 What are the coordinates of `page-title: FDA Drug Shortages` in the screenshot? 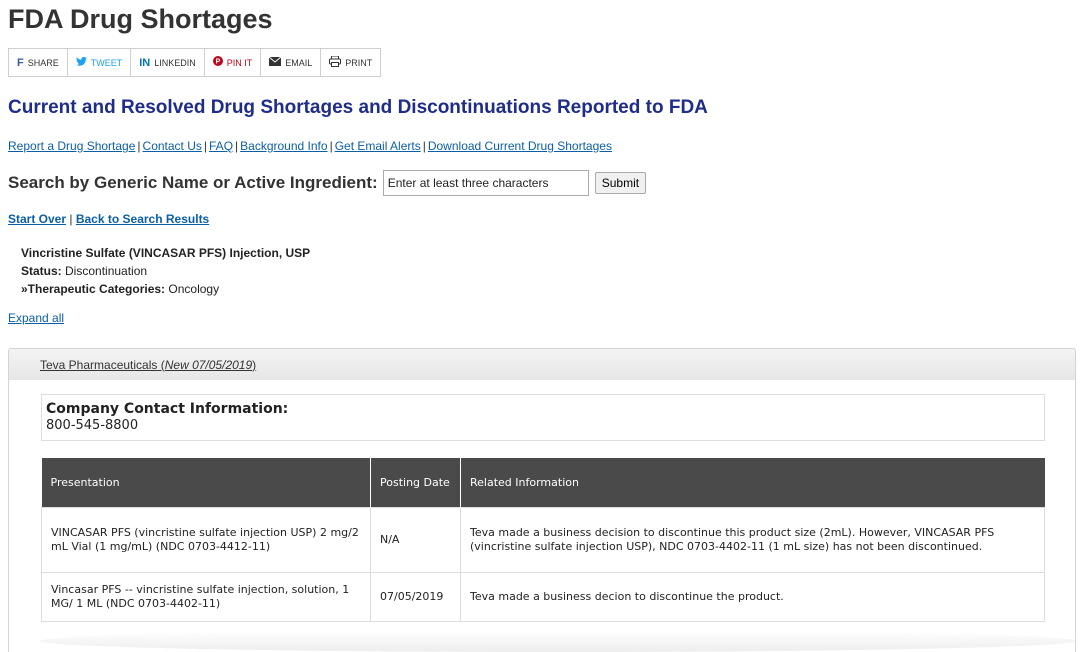 It's located at (140, 19).